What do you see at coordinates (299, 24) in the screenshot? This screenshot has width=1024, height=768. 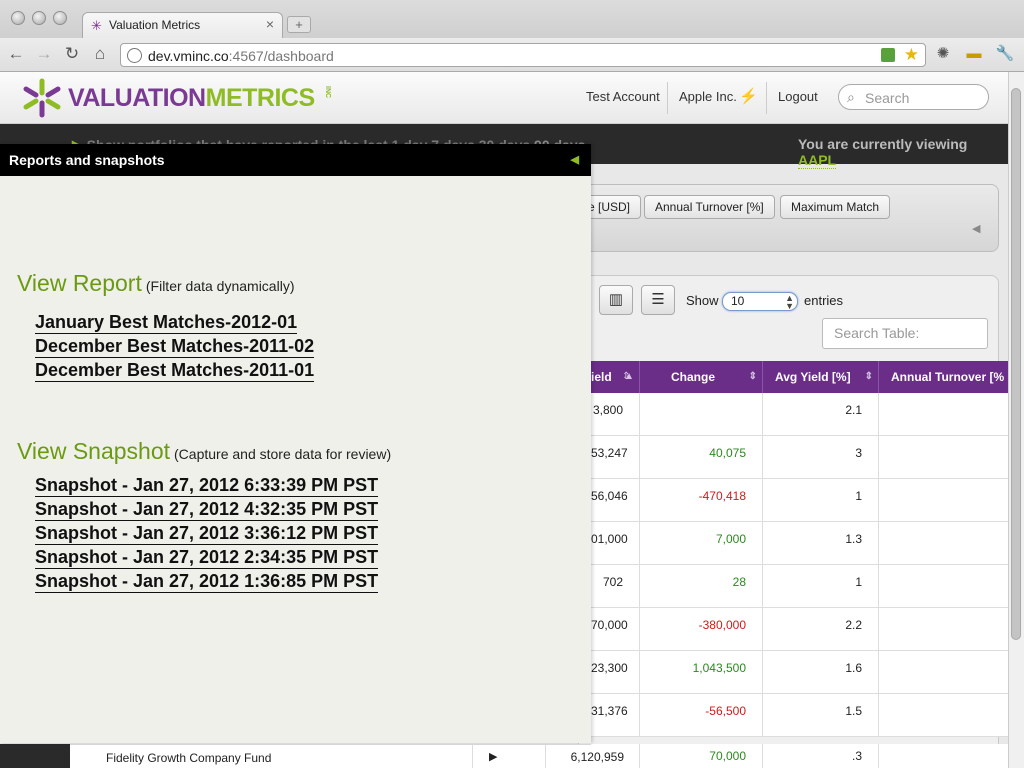 I see `new-tab-button: +` at bounding box center [299, 24].